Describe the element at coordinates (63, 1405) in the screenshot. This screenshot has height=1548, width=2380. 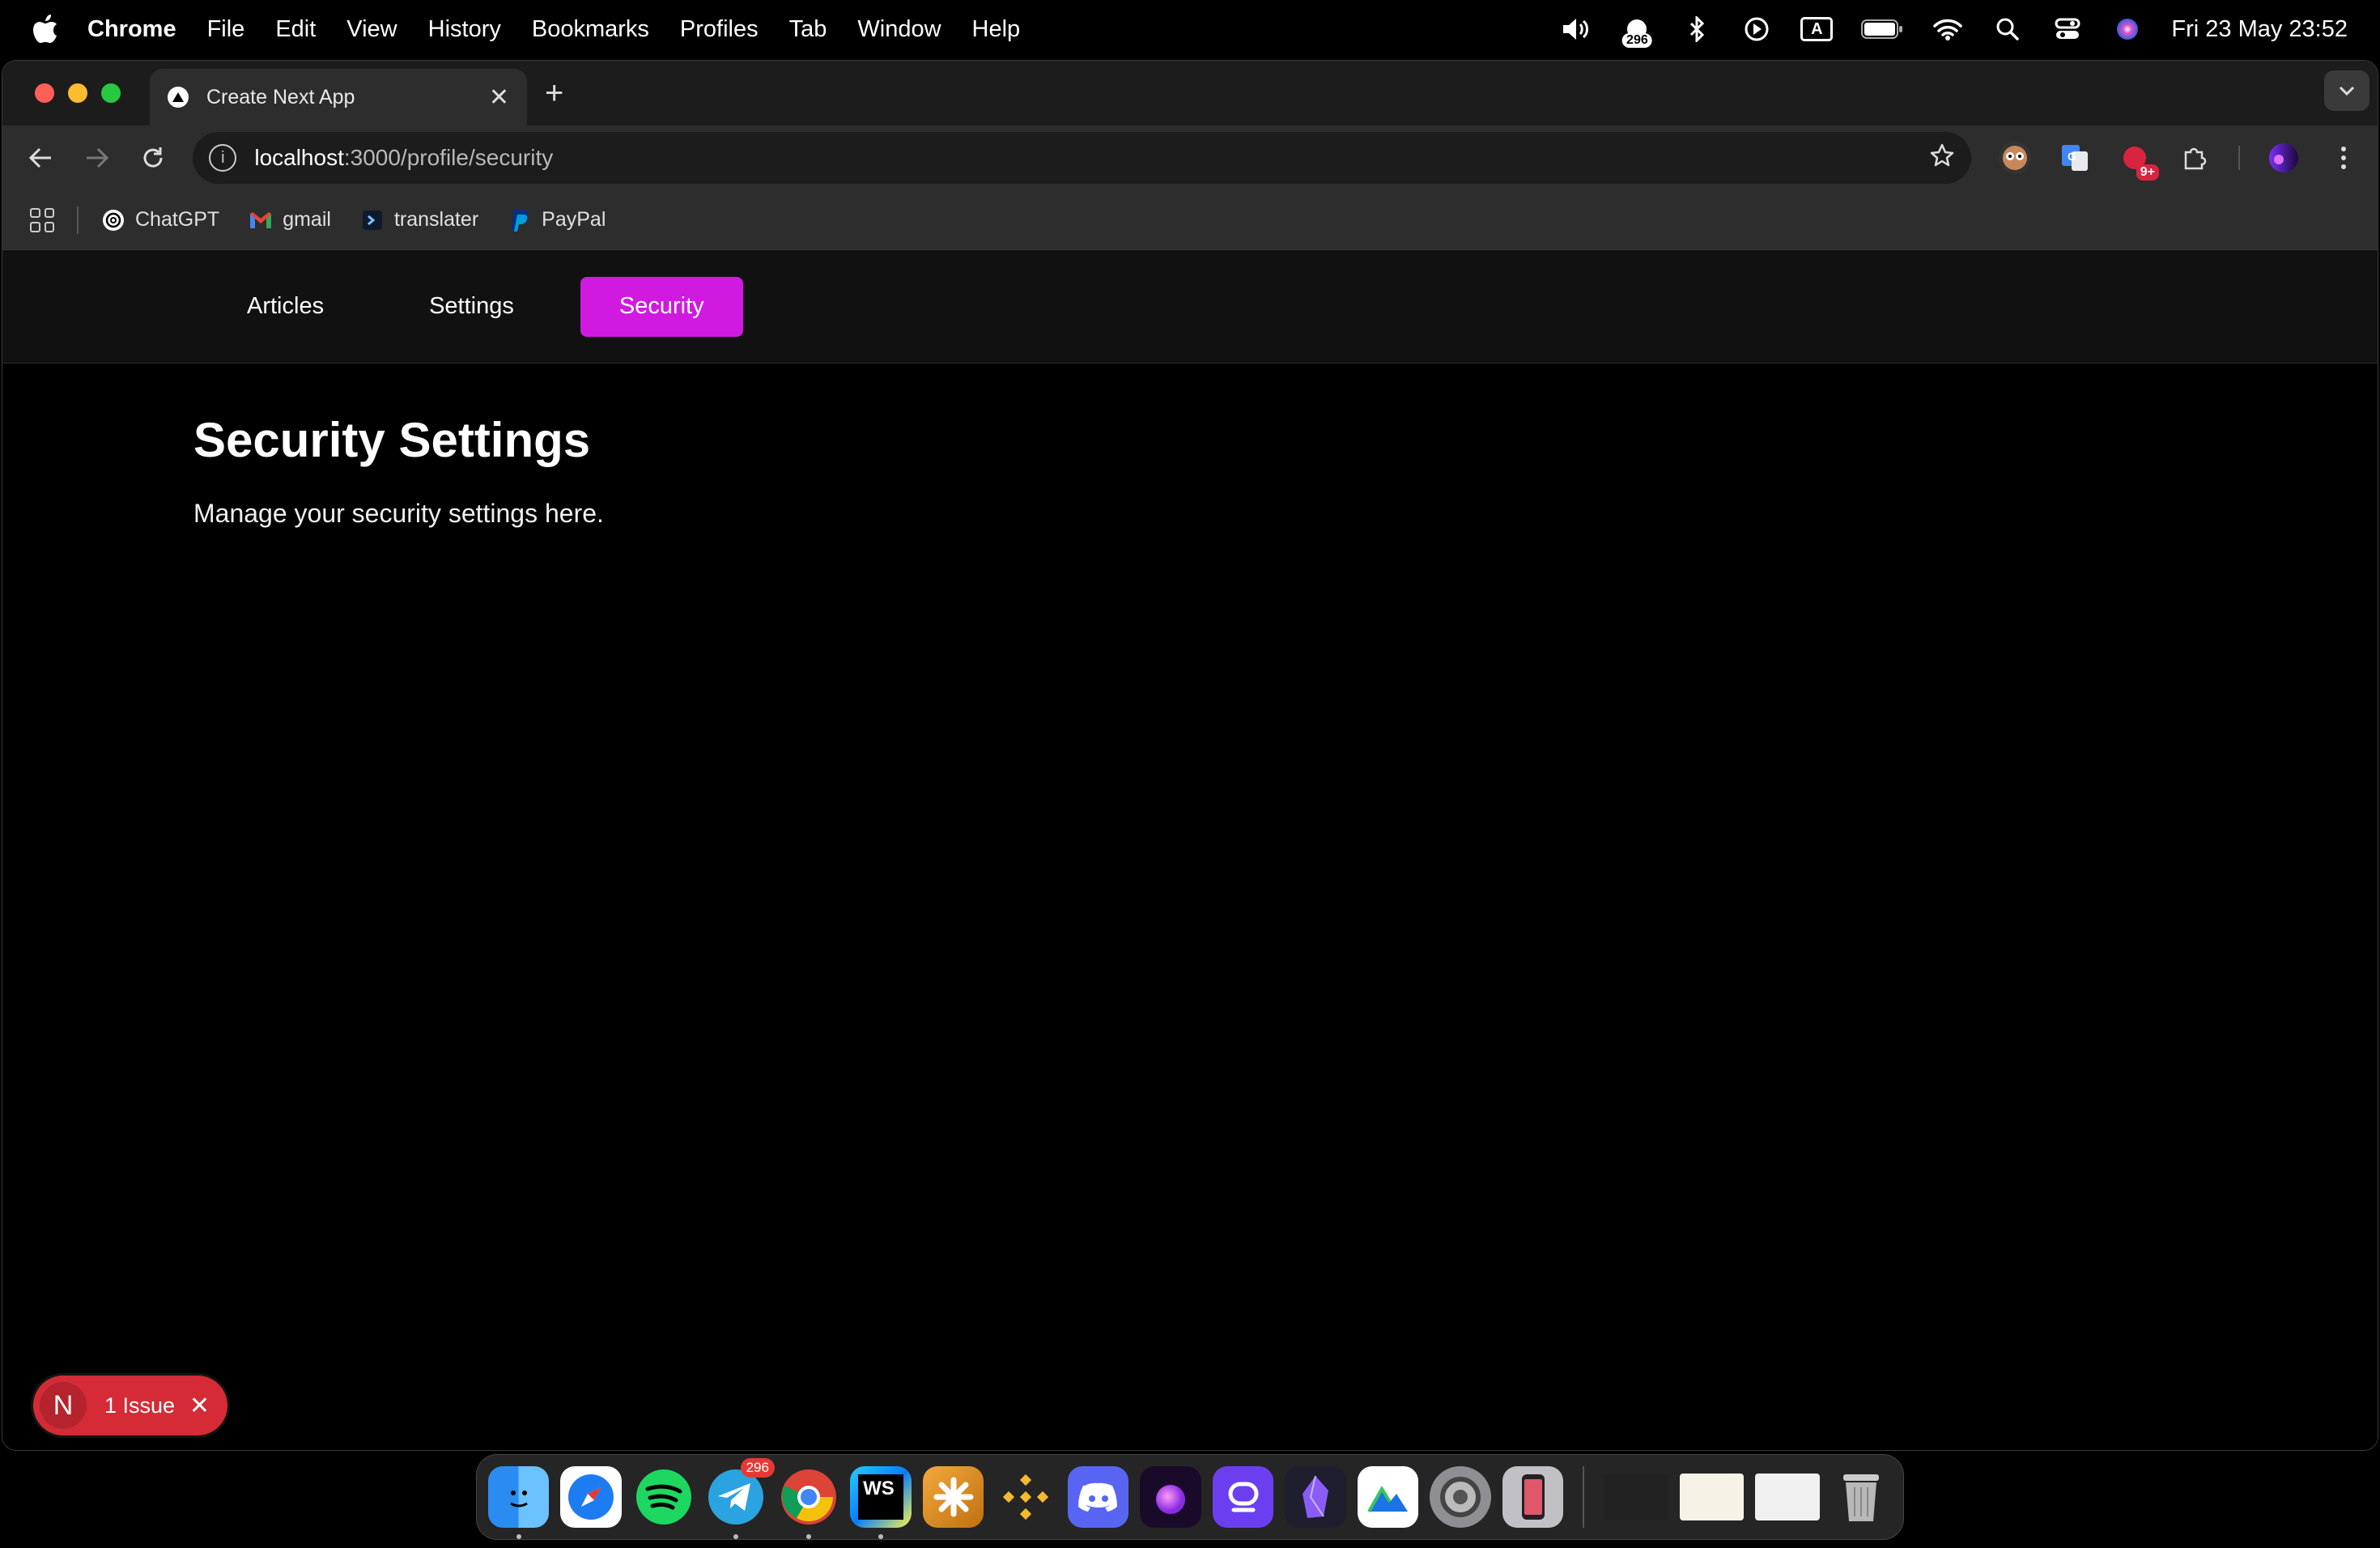
I see `nextjs-logo-icon: N` at that location.